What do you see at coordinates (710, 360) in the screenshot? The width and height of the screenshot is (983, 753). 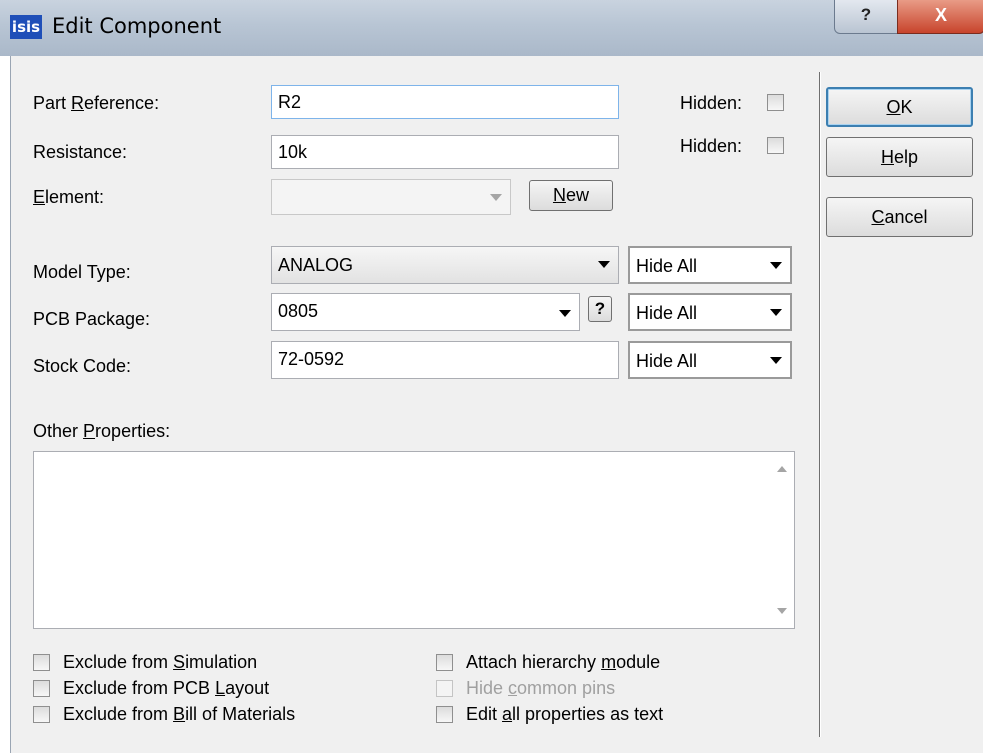 I see `stock-code-visibility-select: Hide All` at bounding box center [710, 360].